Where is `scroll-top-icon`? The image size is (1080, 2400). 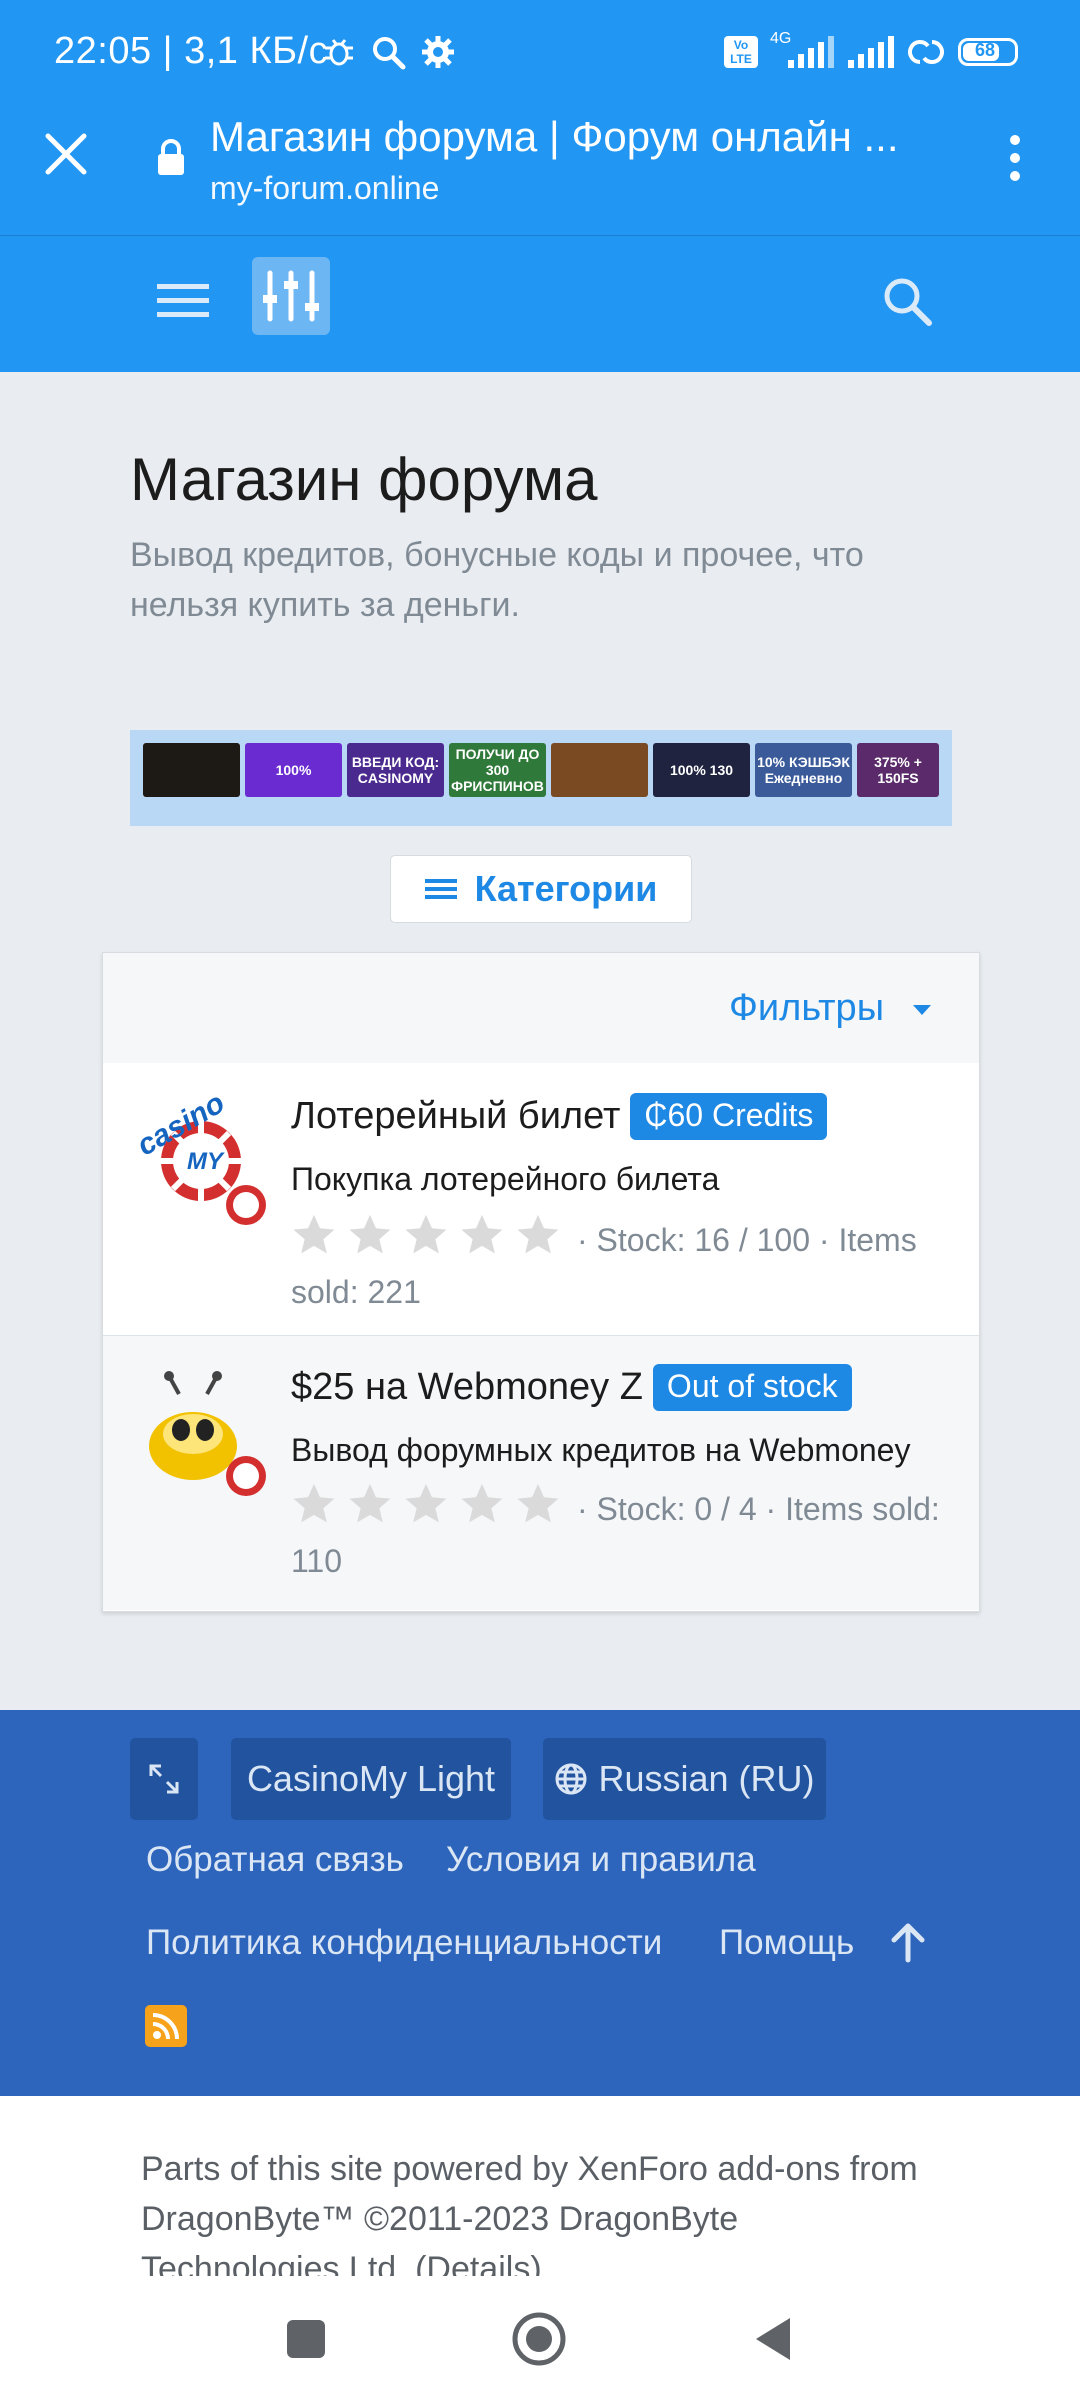
scroll-top-icon is located at coordinates (908, 1942).